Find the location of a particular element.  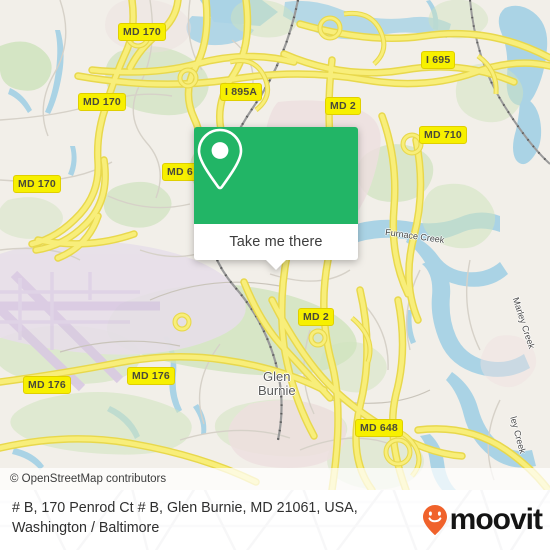

road-shield: MD 6 is located at coordinates (180, 172).